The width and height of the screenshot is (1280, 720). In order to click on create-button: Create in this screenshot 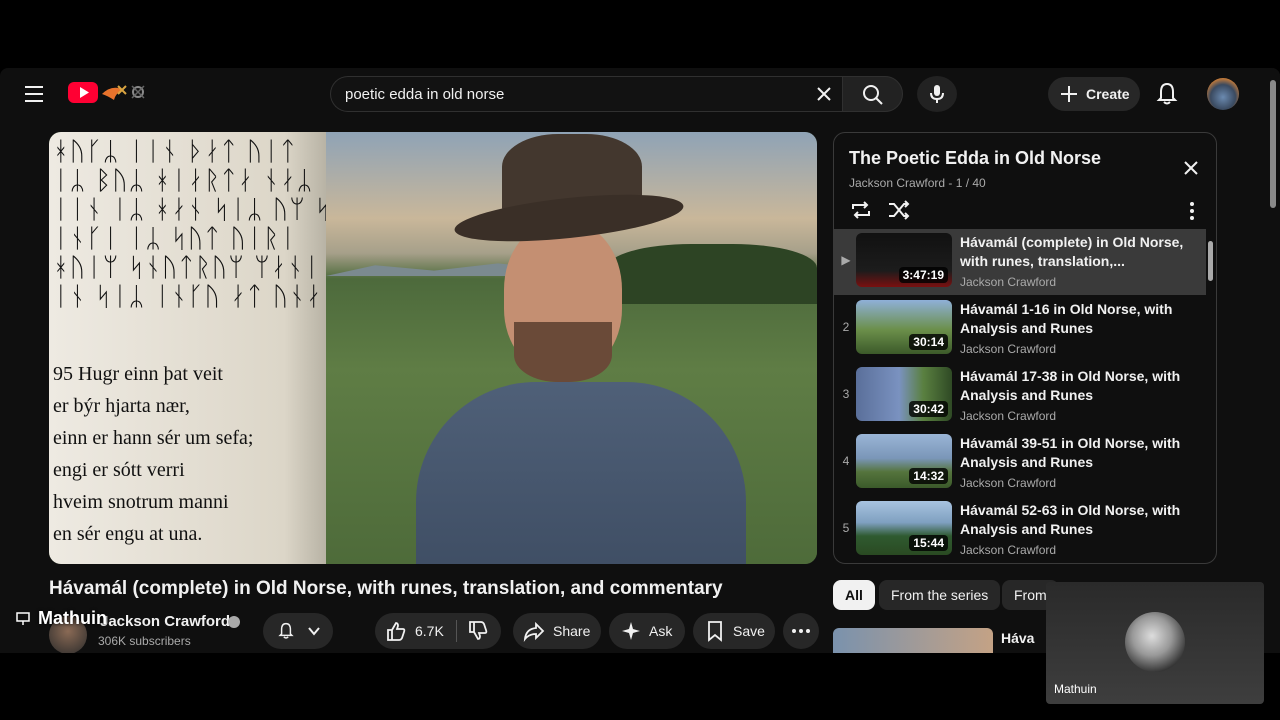, I will do `click(1094, 94)`.